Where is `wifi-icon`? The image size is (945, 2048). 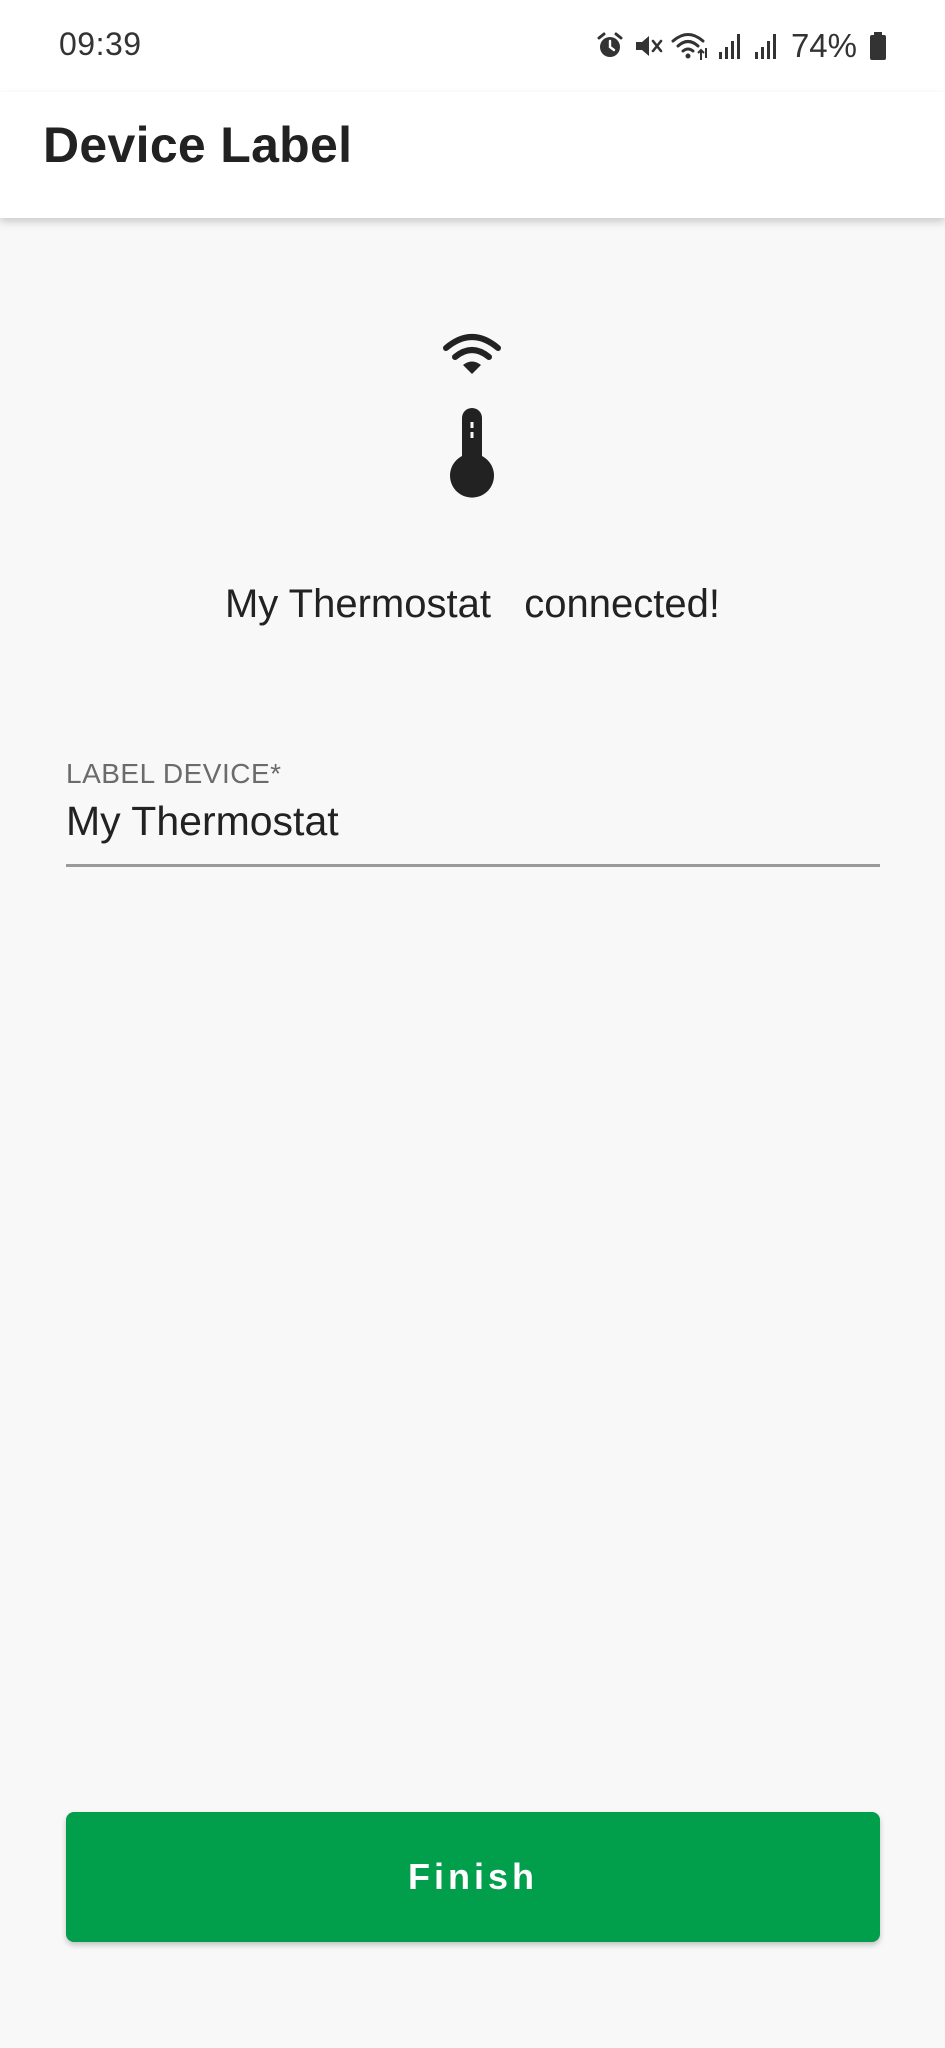
wifi-icon is located at coordinates (690, 46).